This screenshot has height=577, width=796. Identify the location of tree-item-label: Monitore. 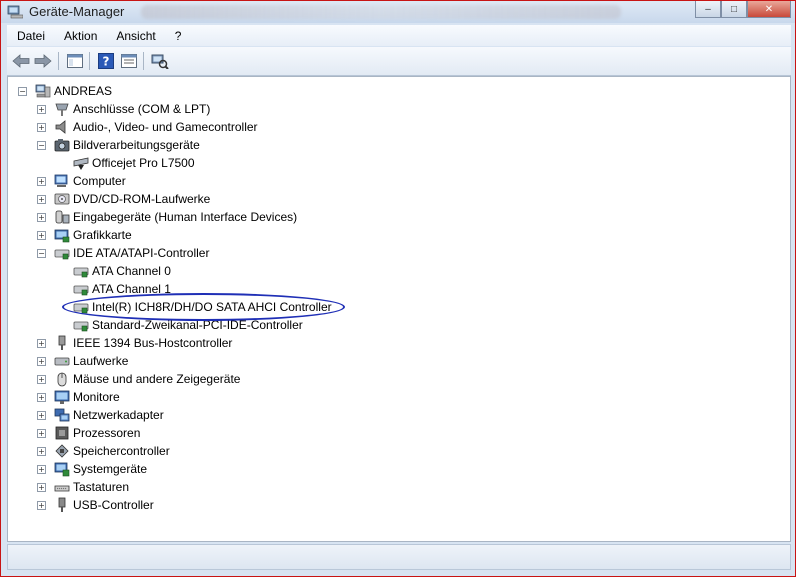
(96, 397).